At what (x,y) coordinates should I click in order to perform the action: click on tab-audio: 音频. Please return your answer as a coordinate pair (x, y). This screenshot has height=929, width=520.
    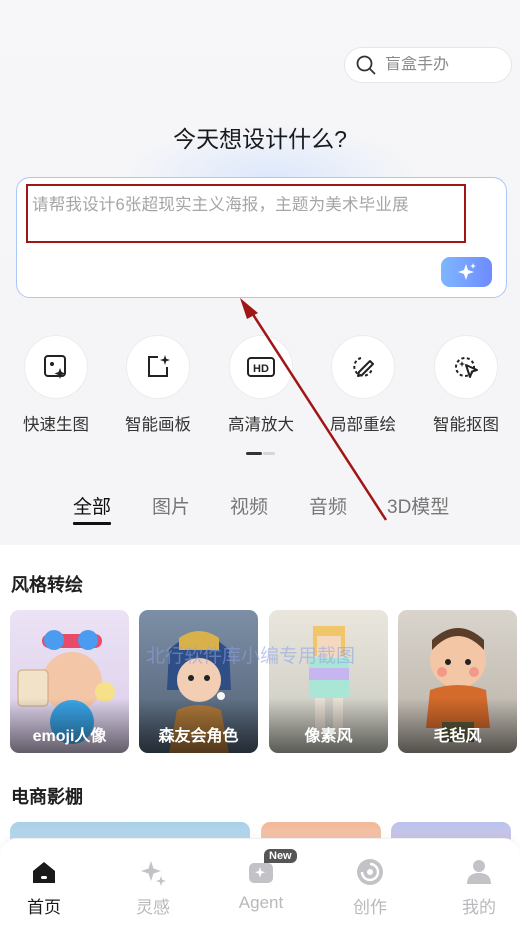
    Looking at the image, I should click on (328, 505).